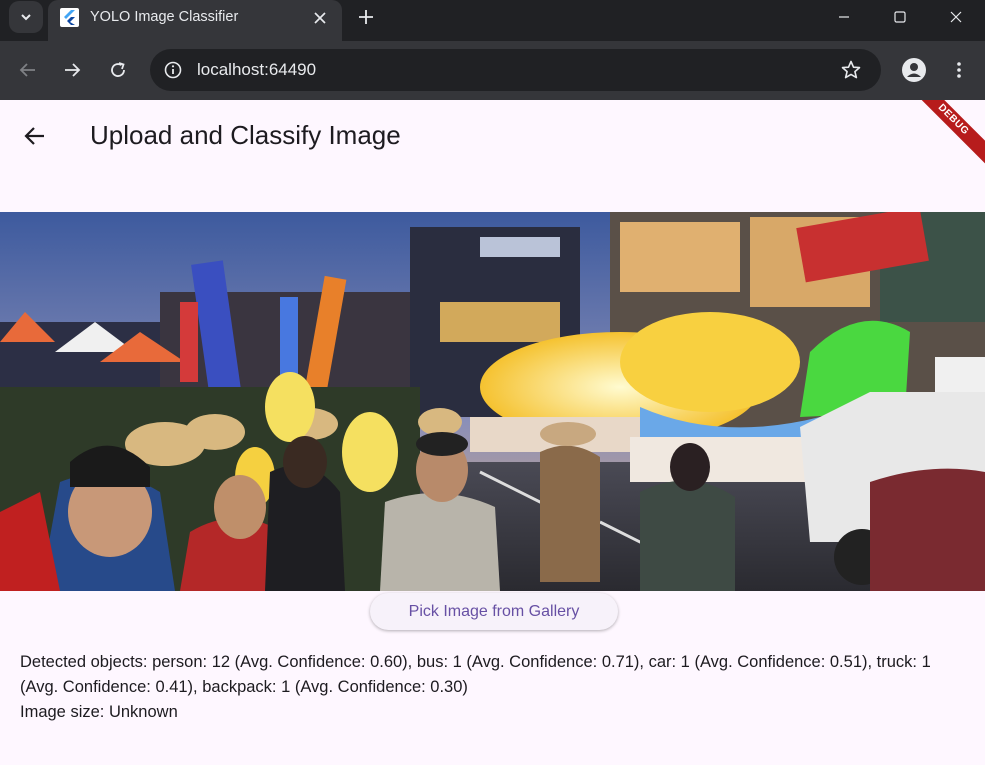 The image size is (985, 765). Describe the element at coordinates (69, 17) in the screenshot. I see `flutter-icon` at that location.